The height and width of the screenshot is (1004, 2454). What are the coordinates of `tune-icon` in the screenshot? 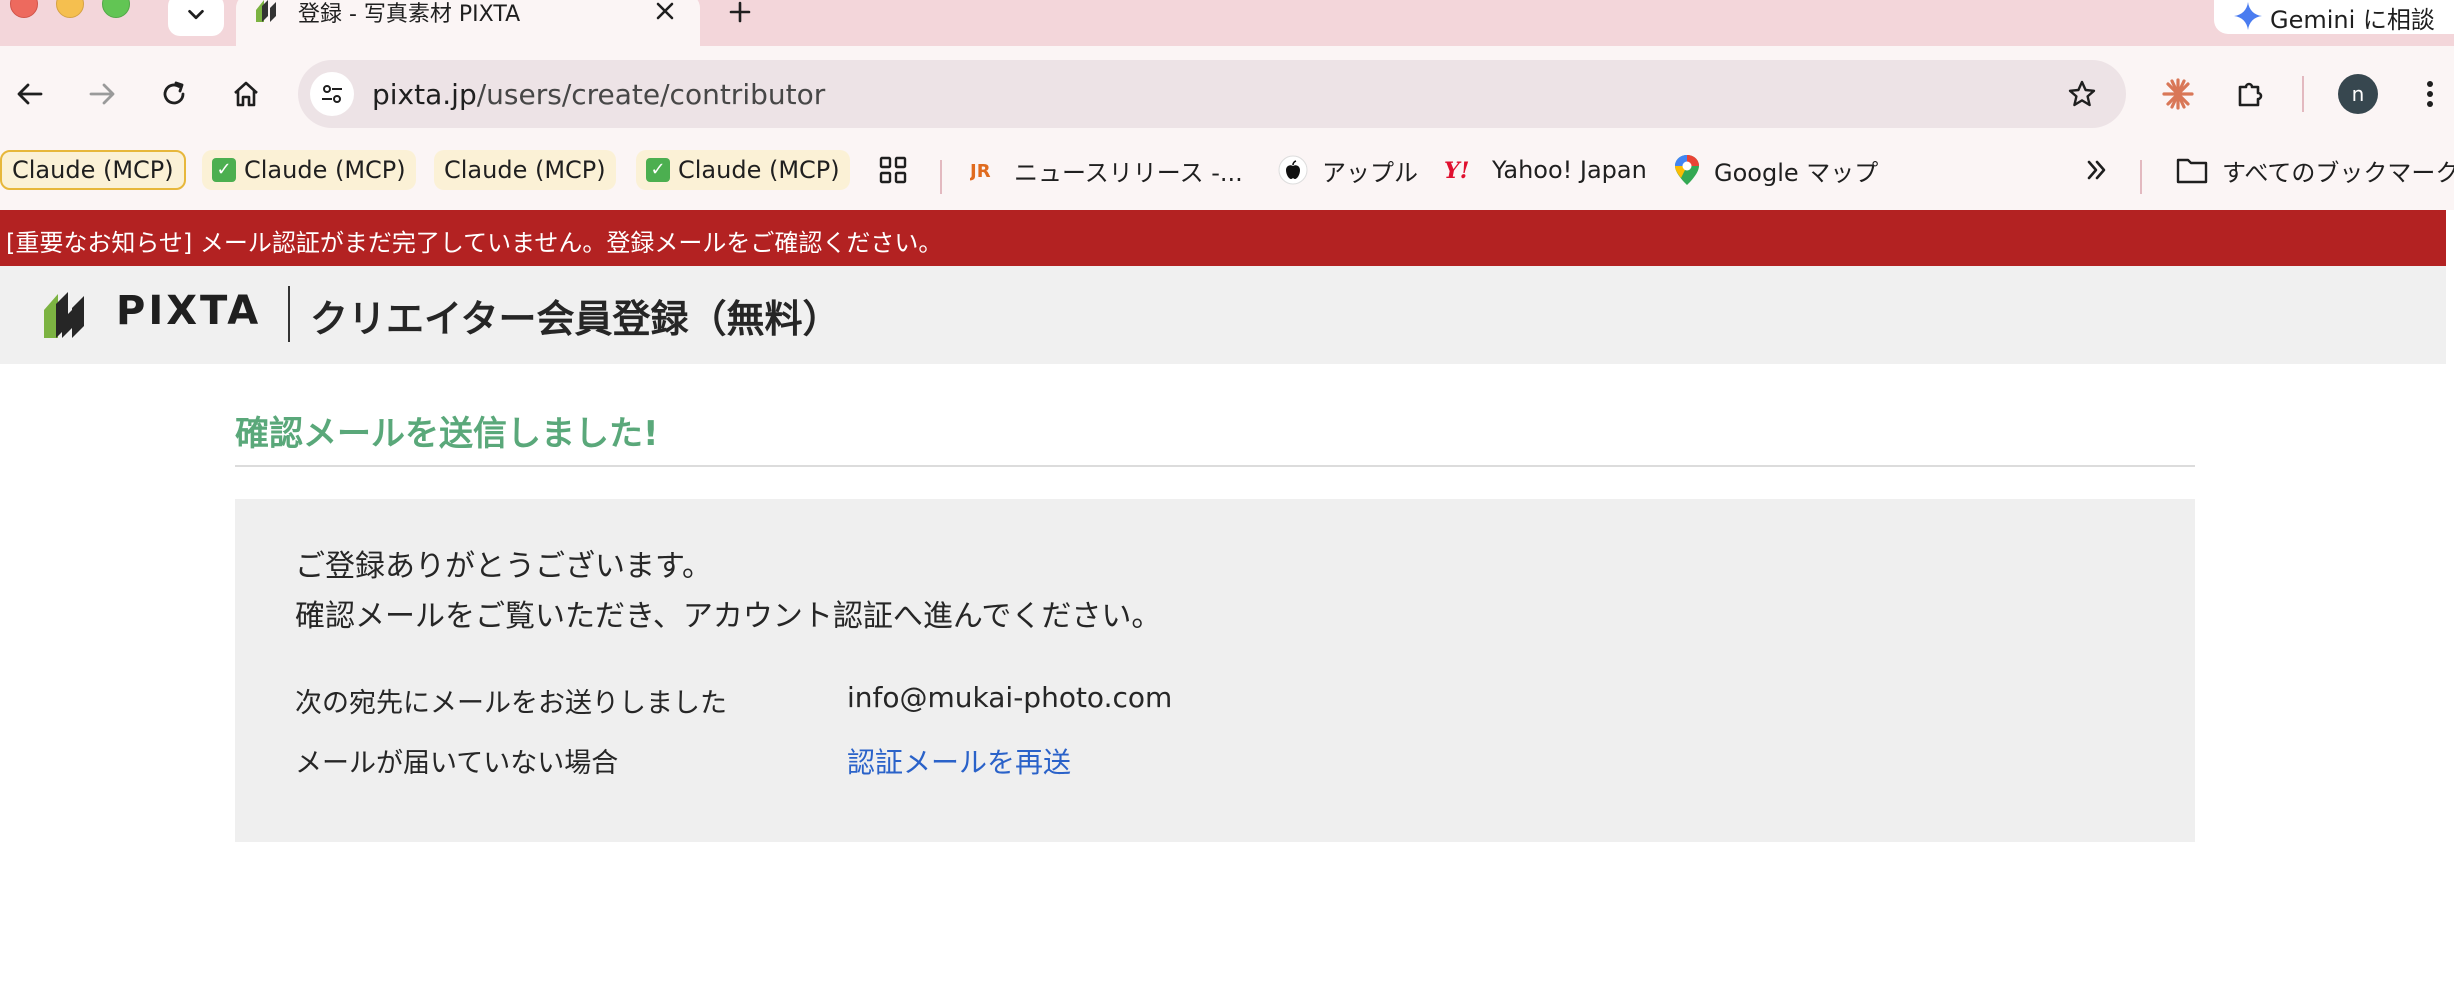 It's located at (332, 94).